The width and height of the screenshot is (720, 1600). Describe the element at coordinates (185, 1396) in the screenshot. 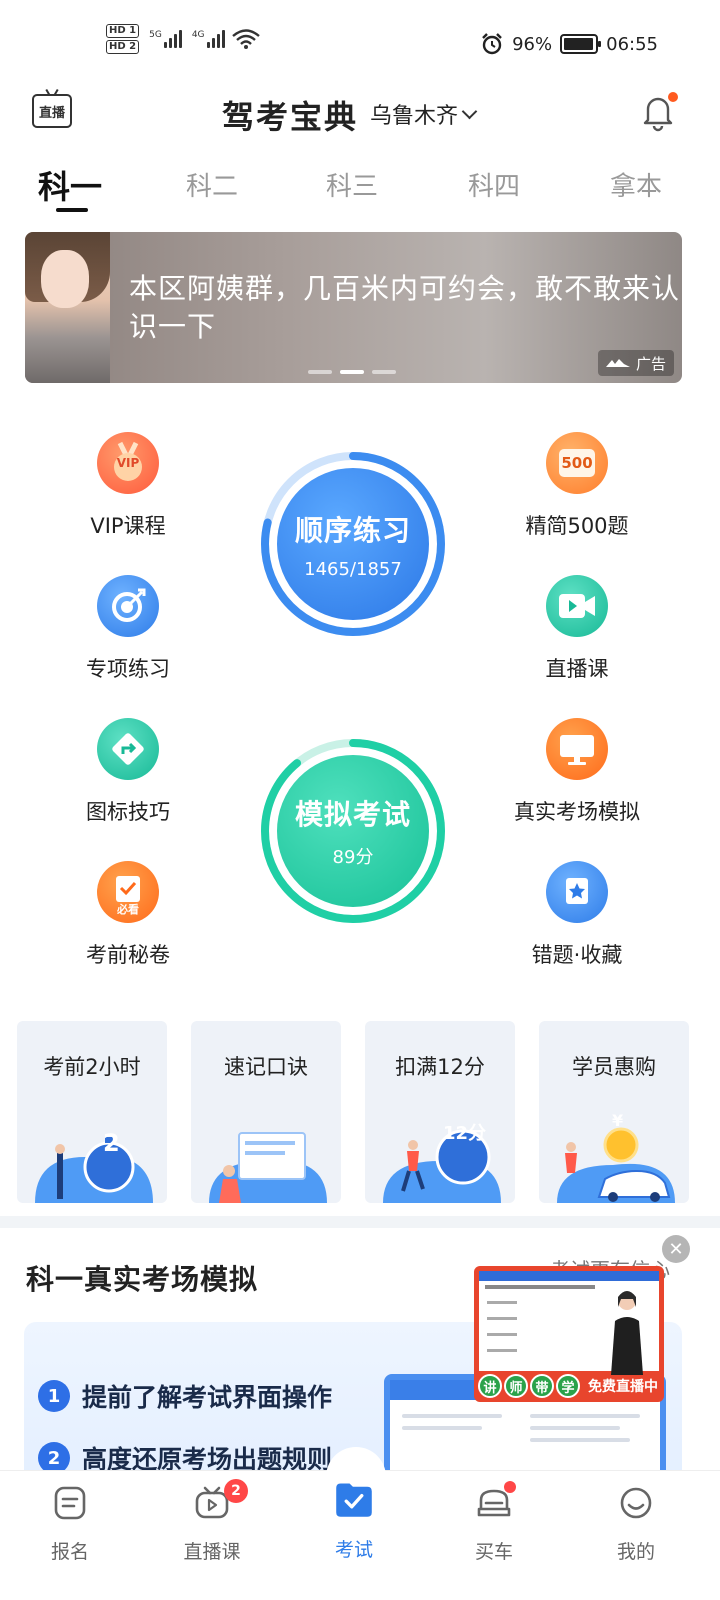

I see `bullet-item: 1 提前了解考试界面操作` at that location.